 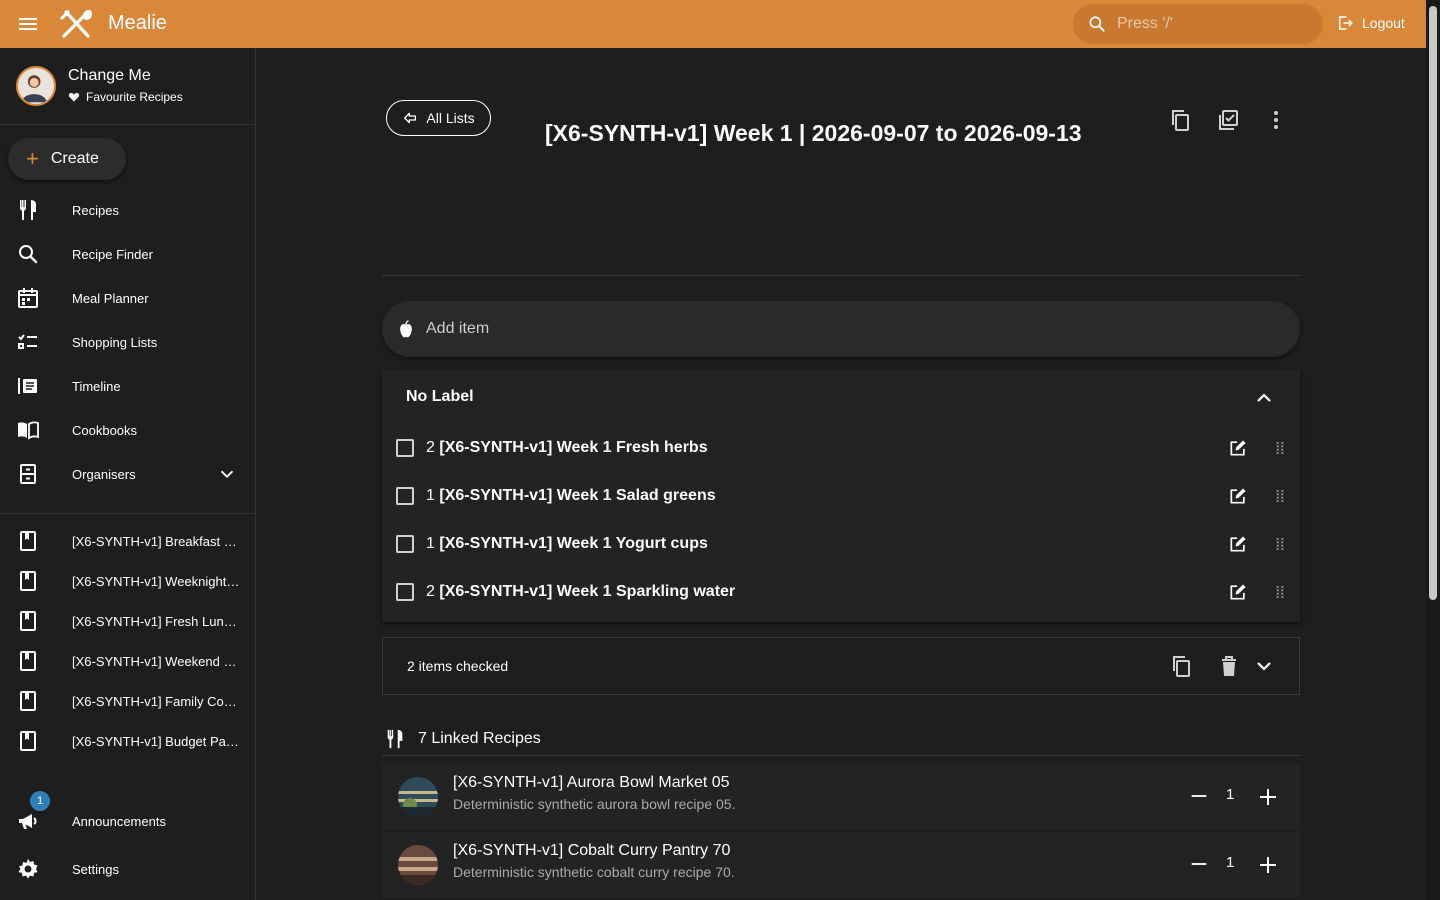 I want to click on sidebar-item-settings: Settings, so click(x=127, y=869).